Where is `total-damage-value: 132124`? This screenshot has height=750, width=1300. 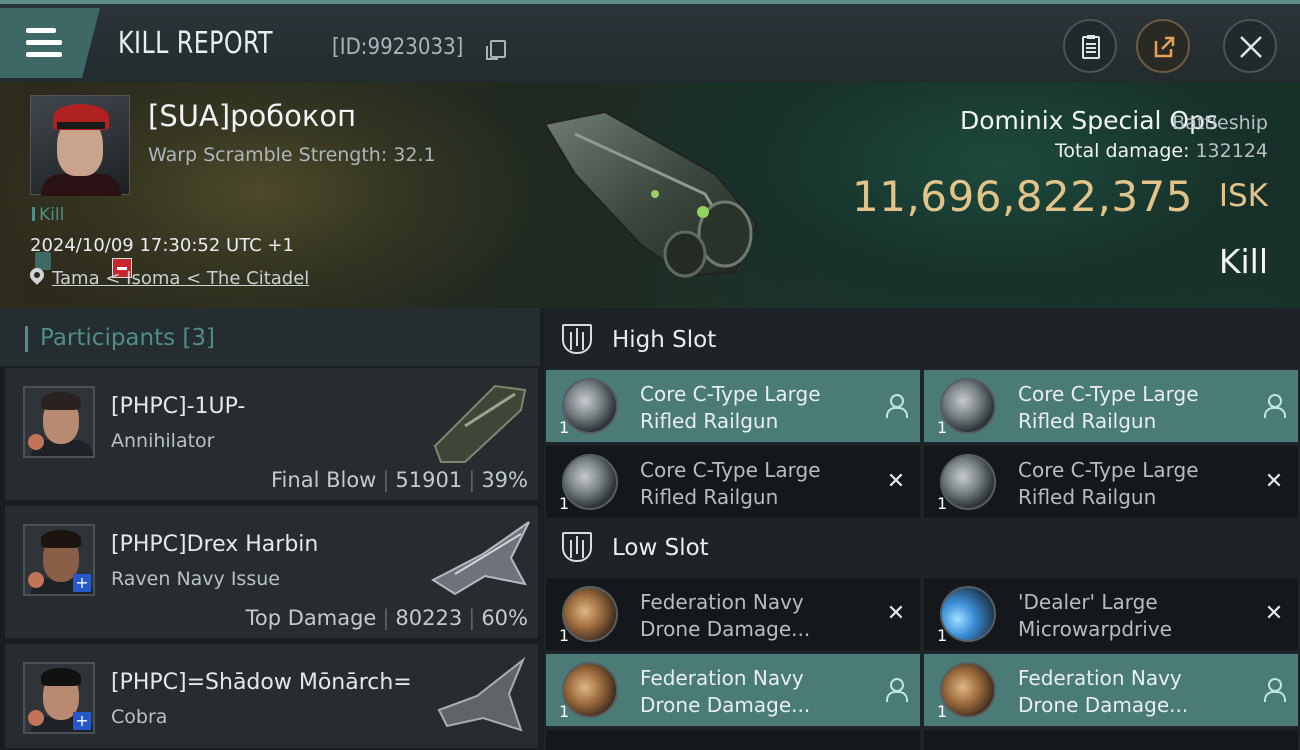
total-damage-value: 132124 is located at coordinates (1231, 151).